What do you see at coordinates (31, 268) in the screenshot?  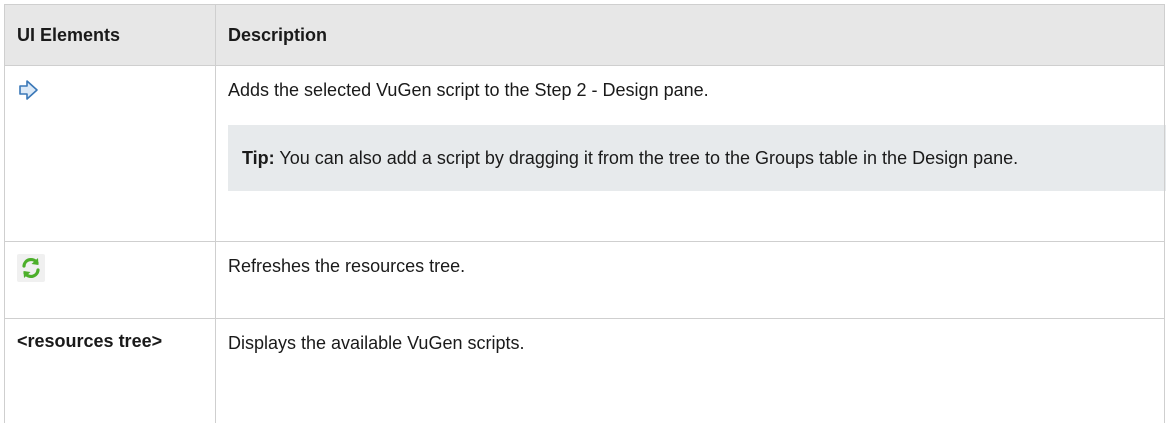 I see `refresh-icon` at bounding box center [31, 268].